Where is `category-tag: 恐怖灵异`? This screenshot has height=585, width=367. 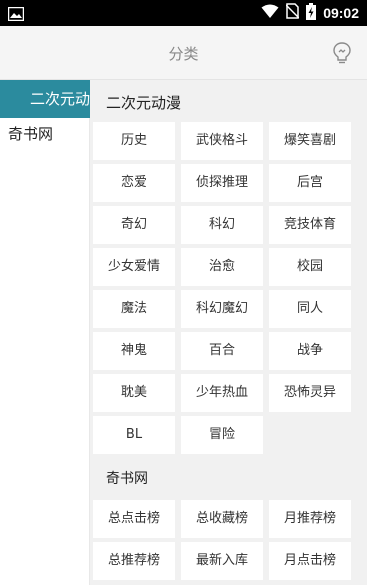
category-tag: 恐怖灵异 is located at coordinates (310, 393).